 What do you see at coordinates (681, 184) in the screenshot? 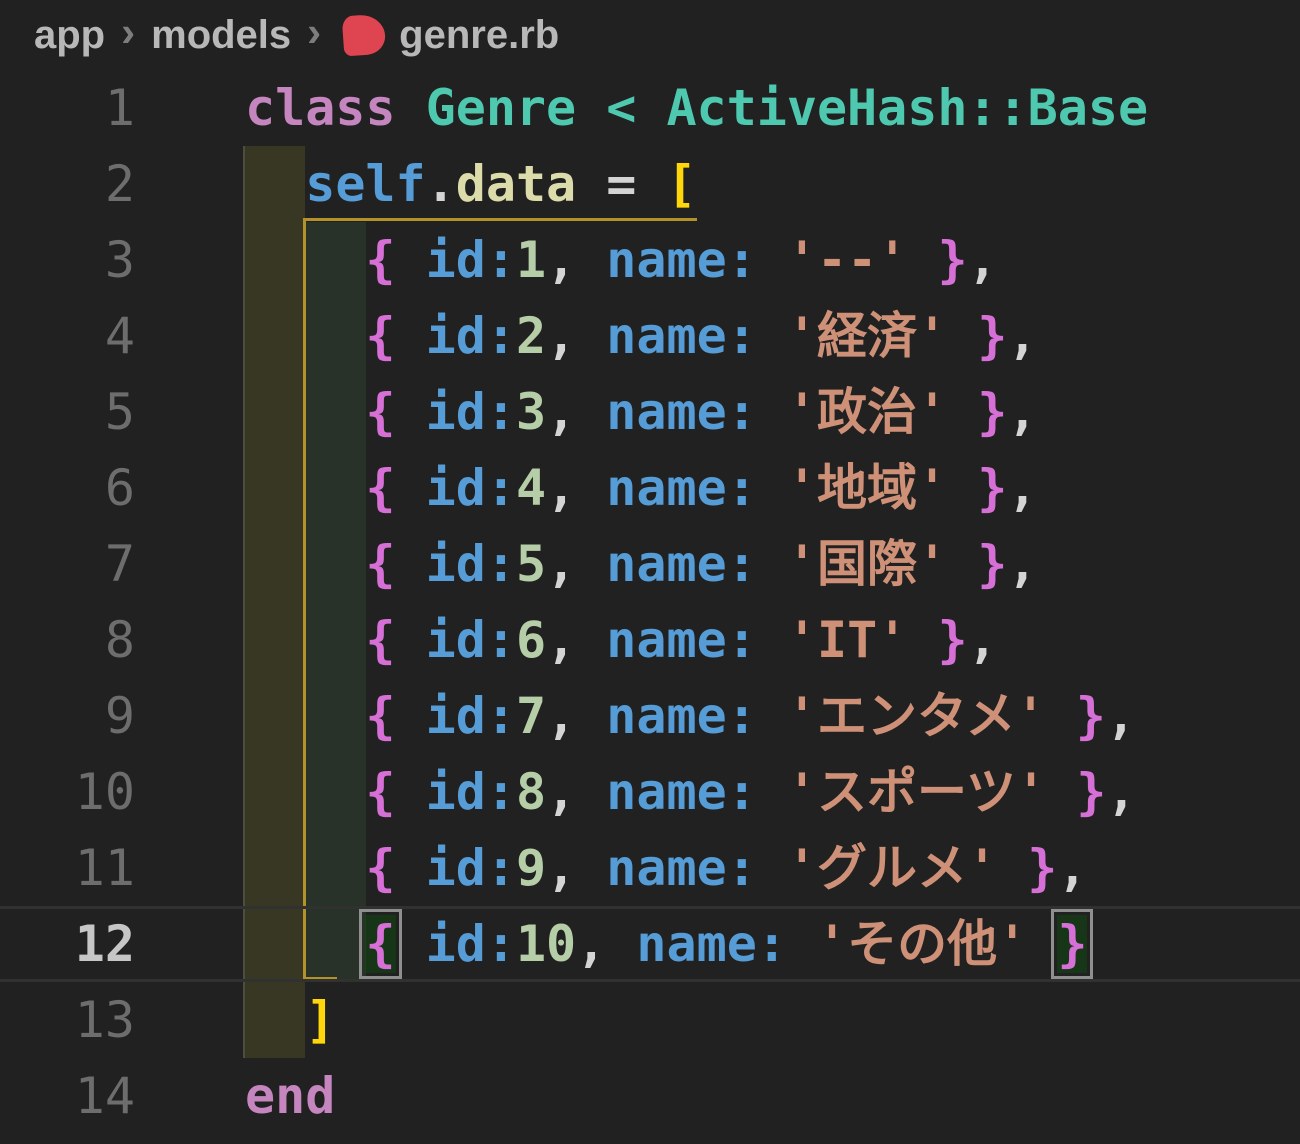
I see `token-bracket1: [` at bounding box center [681, 184].